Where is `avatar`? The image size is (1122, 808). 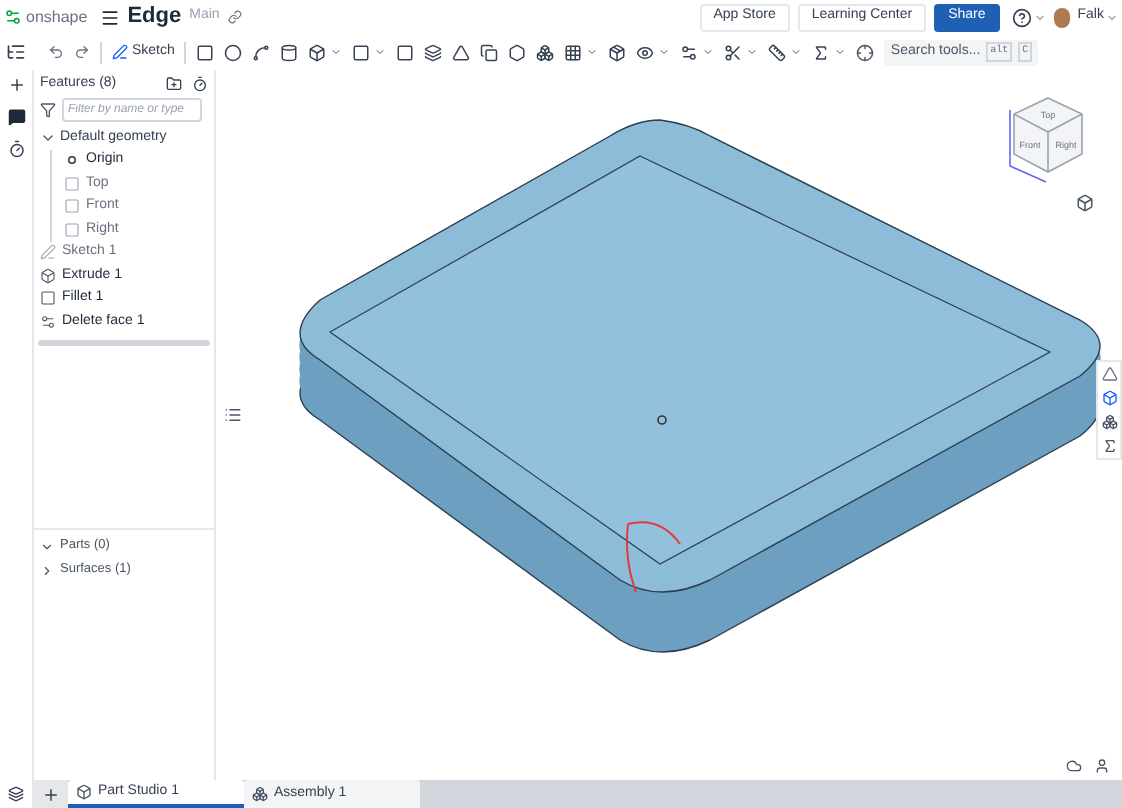 avatar is located at coordinates (1061, 17).